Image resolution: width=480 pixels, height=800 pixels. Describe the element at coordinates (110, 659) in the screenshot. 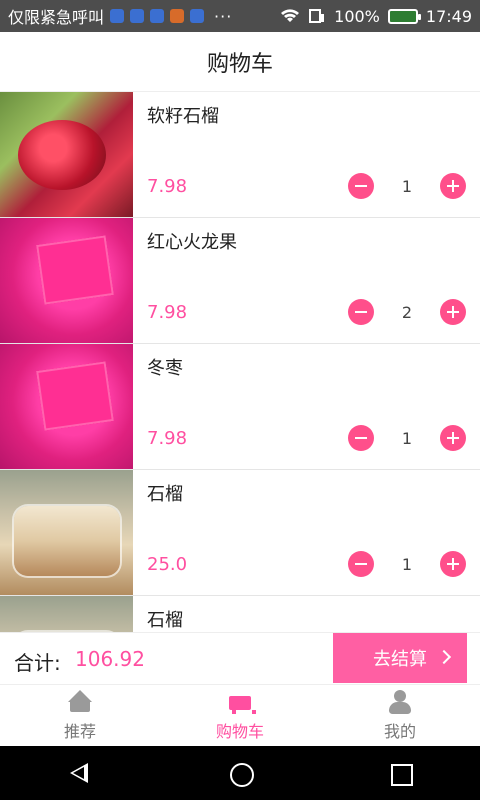

I see `total-amount: 106.92` at that location.